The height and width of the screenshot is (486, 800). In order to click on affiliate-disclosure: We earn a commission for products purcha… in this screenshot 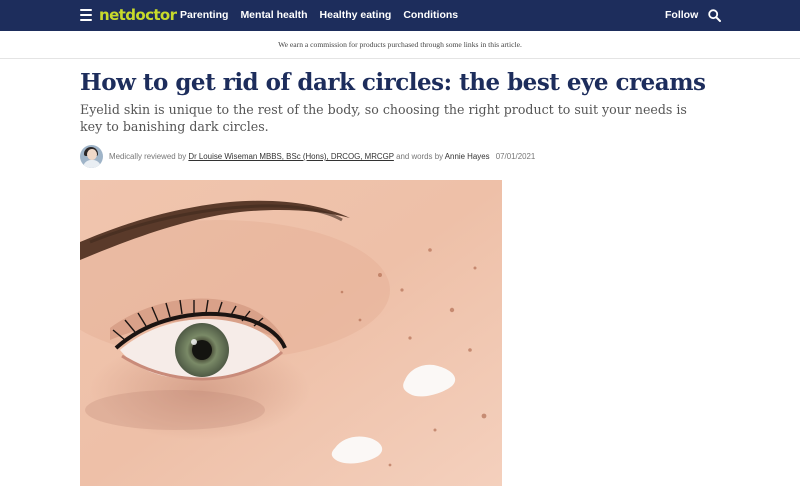, I will do `click(400, 45)`.